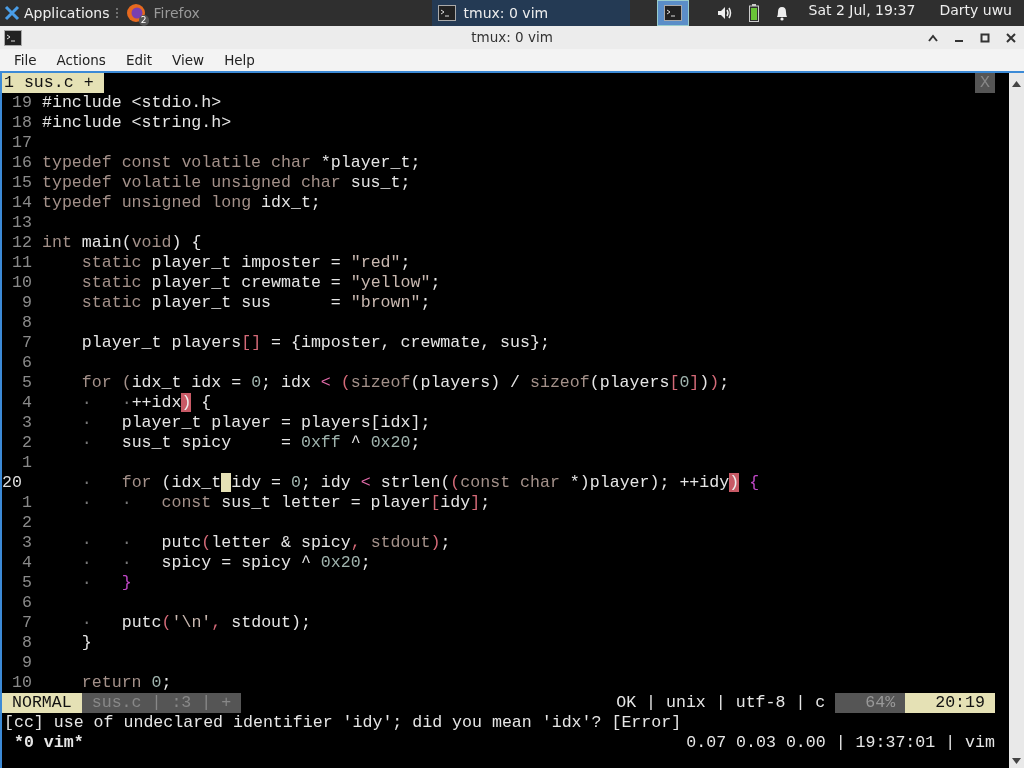  I want to click on tmux-status: 0.07 0.03 0.00 | 19:37:01 | vim, so click(841, 743).